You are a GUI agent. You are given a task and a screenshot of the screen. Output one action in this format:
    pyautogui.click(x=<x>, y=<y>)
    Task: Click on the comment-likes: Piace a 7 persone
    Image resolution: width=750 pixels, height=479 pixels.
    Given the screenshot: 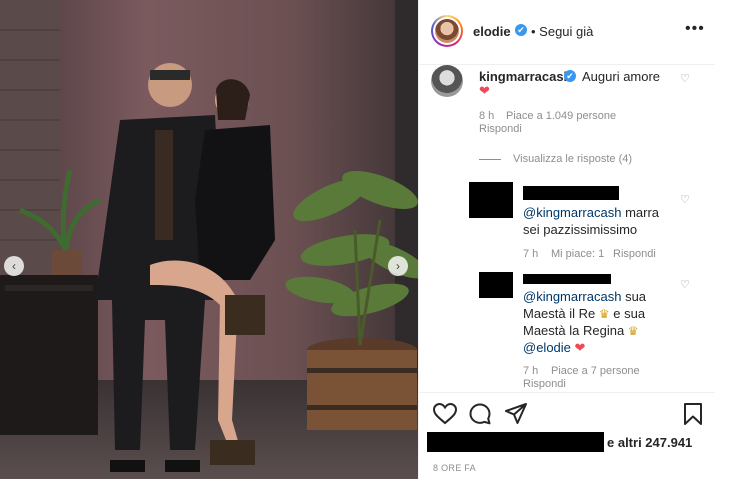 What is the action you would take?
    pyautogui.click(x=595, y=371)
    